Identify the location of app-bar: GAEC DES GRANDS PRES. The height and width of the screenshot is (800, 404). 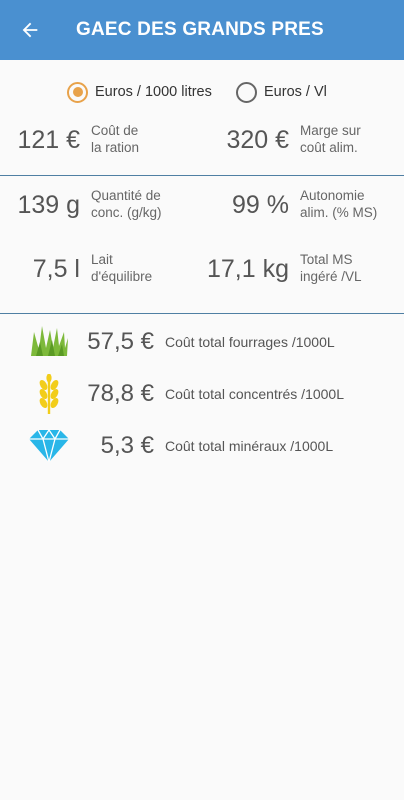
(202, 30).